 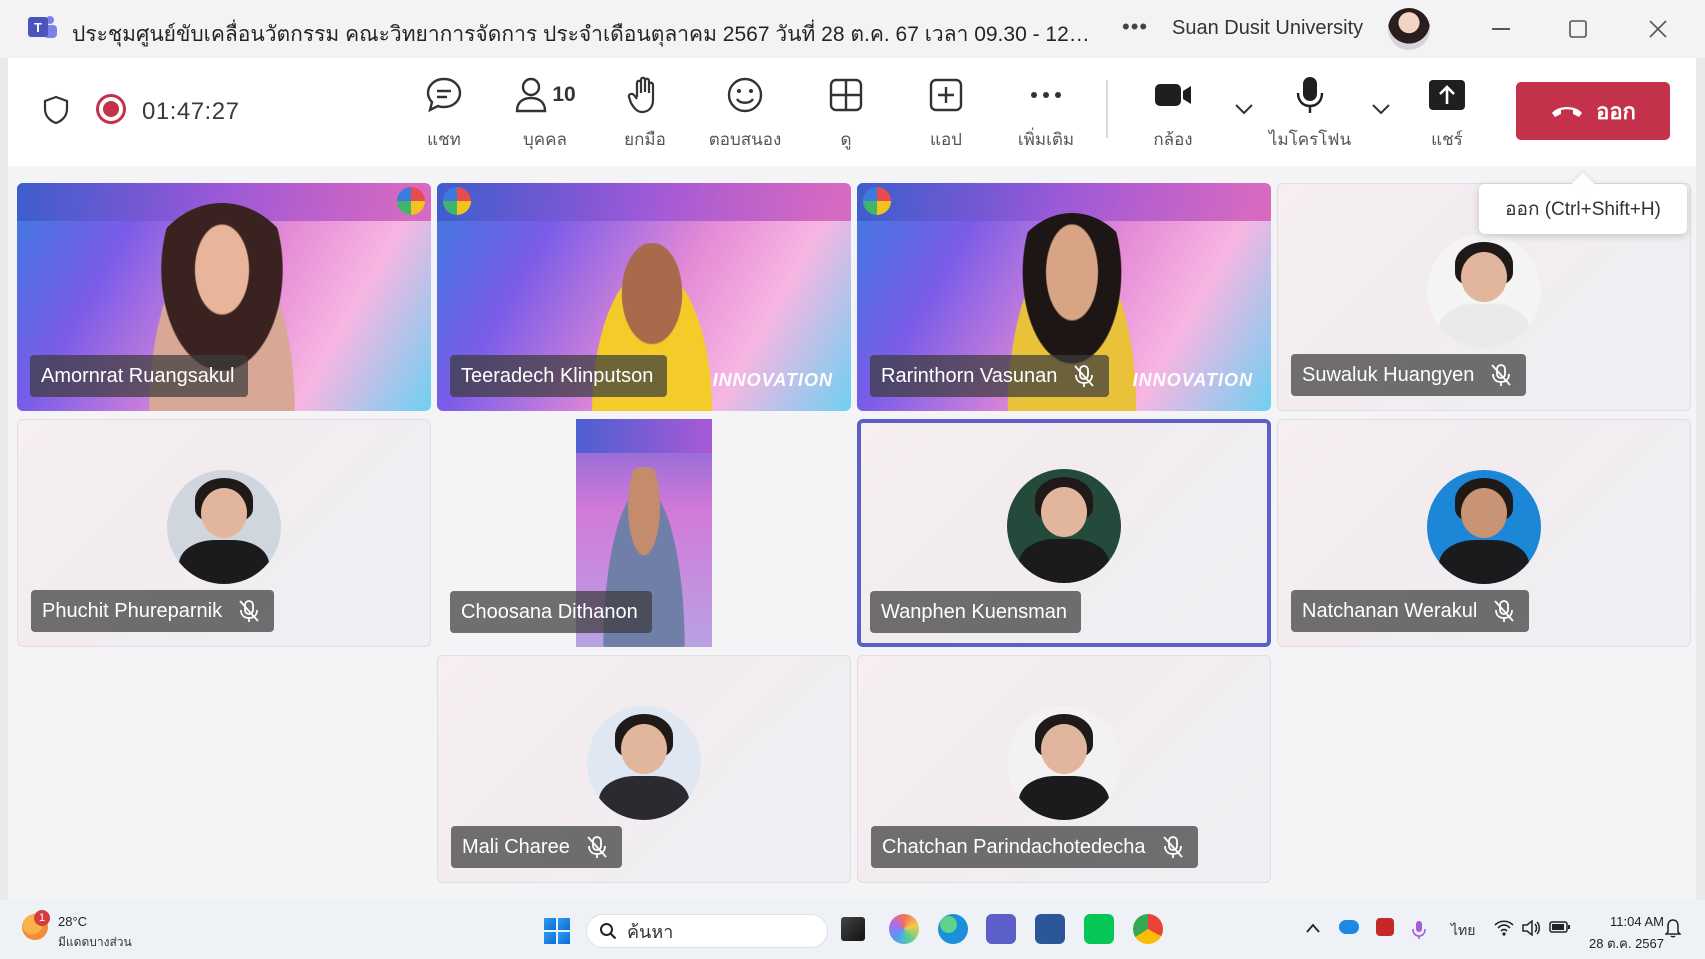 I want to click on close-button, so click(x=1658, y=29).